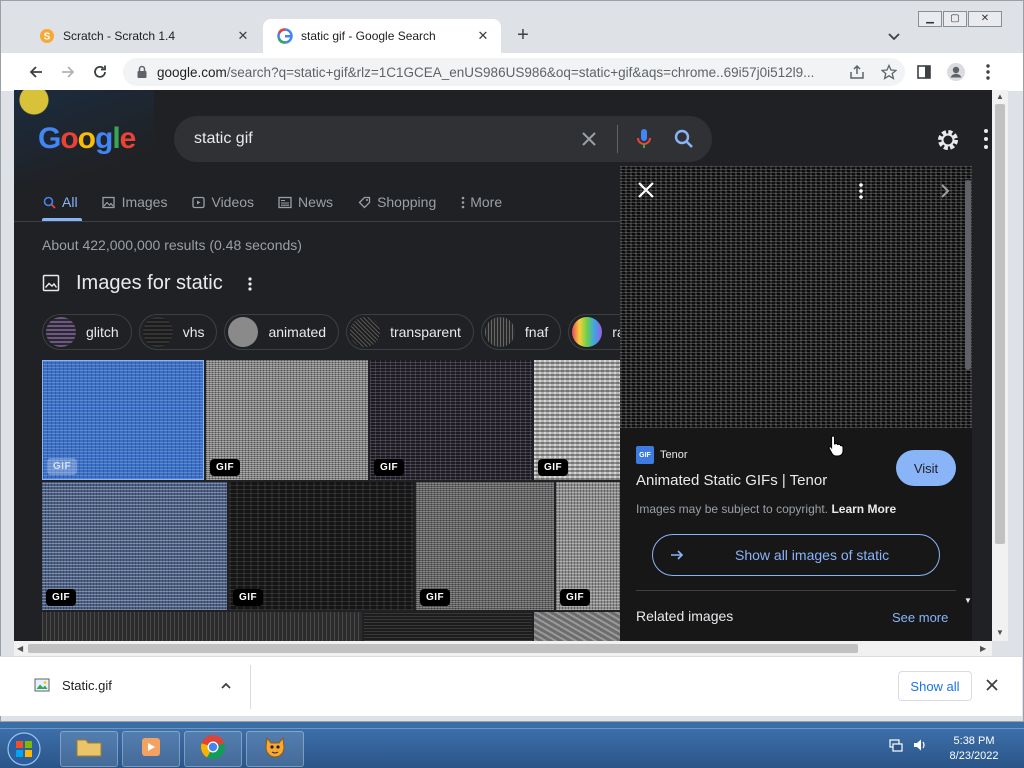 The height and width of the screenshot is (768, 1024). Describe the element at coordinates (70, 202) in the screenshot. I see `tab-label: All` at that location.